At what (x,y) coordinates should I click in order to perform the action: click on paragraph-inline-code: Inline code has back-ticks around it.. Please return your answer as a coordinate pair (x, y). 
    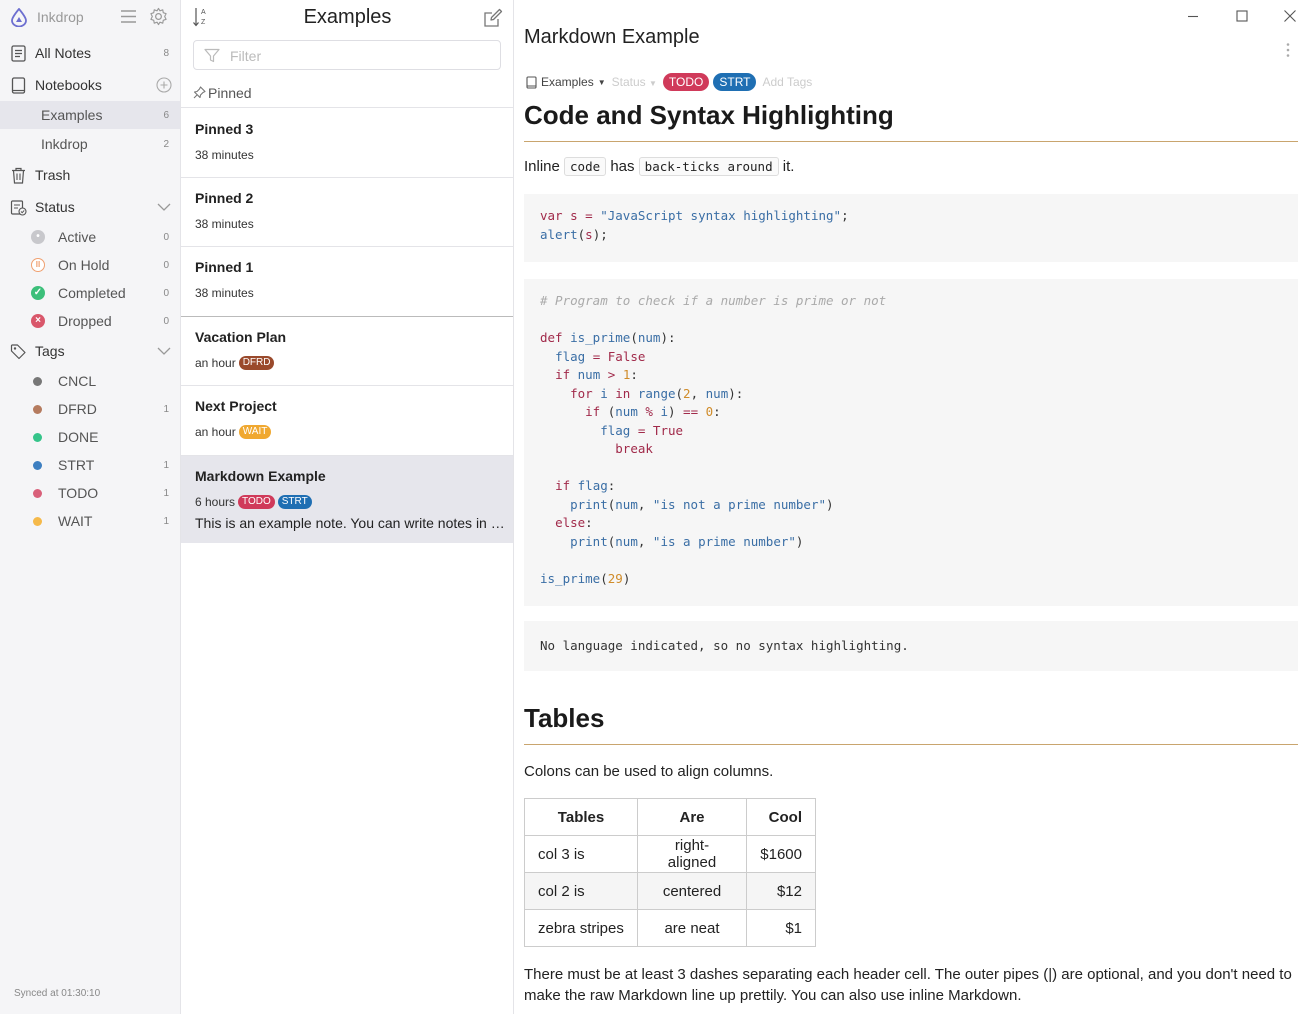
    Looking at the image, I should click on (911, 166).